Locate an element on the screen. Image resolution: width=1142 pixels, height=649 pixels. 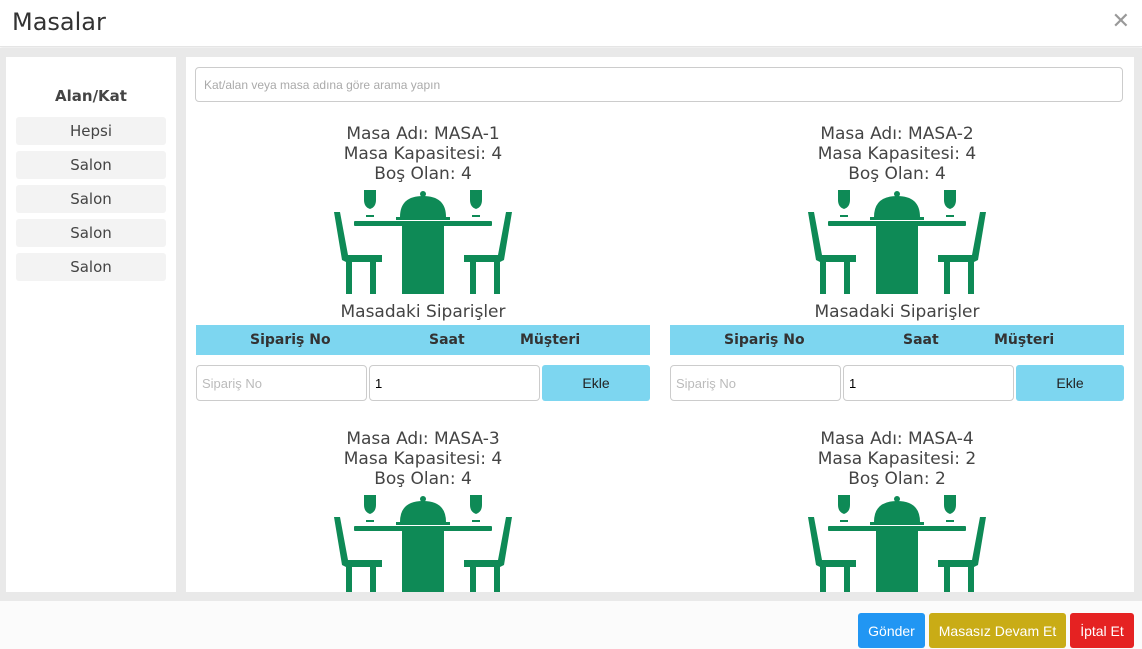
table-name: Masa Adı: MASA-2 is located at coordinates (897, 134).